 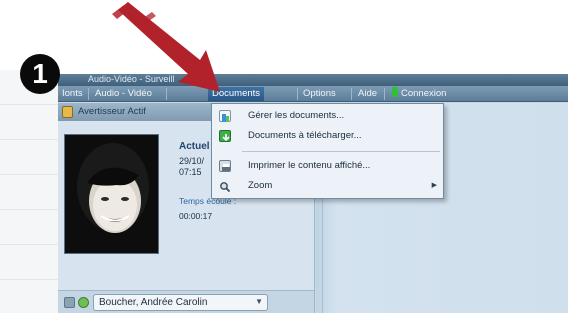 What do you see at coordinates (166, 47) in the screenshot?
I see `red-arrow-icon` at bounding box center [166, 47].